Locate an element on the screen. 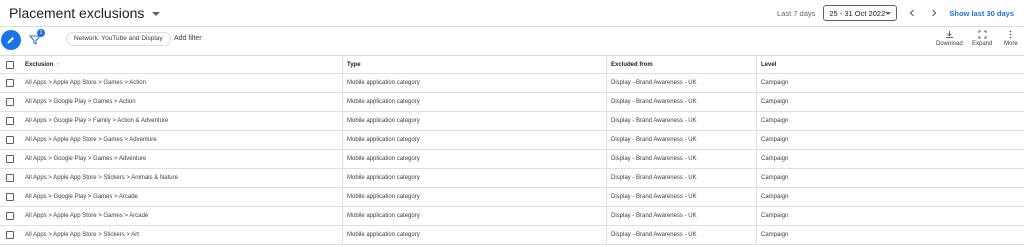 This screenshot has height=247, width=1024. edit-button is located at coordinates (11, 40).